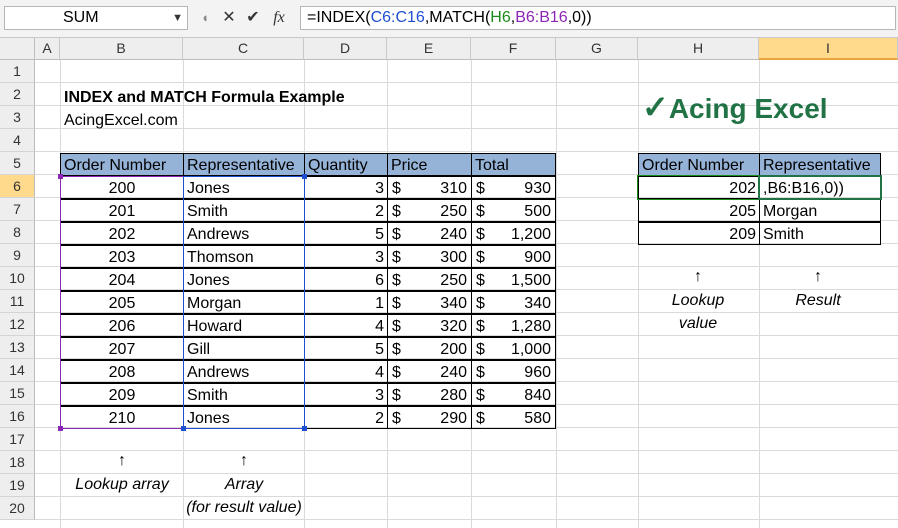 The height and width of the screenshot is (528, 898). Describe the element at coordinates (17, 508) in the screenshot. I see `row-header-20: 20` at that location.